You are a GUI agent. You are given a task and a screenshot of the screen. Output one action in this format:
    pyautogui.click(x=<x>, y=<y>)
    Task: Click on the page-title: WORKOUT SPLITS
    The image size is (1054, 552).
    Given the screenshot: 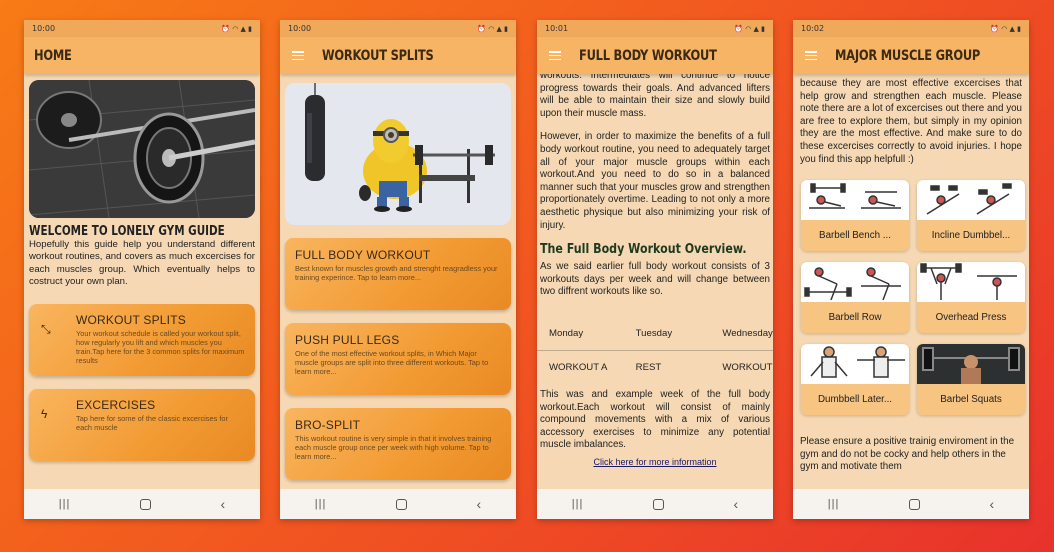 What is the action you would take?
    pyautogui.click(x=378, y=55)
    